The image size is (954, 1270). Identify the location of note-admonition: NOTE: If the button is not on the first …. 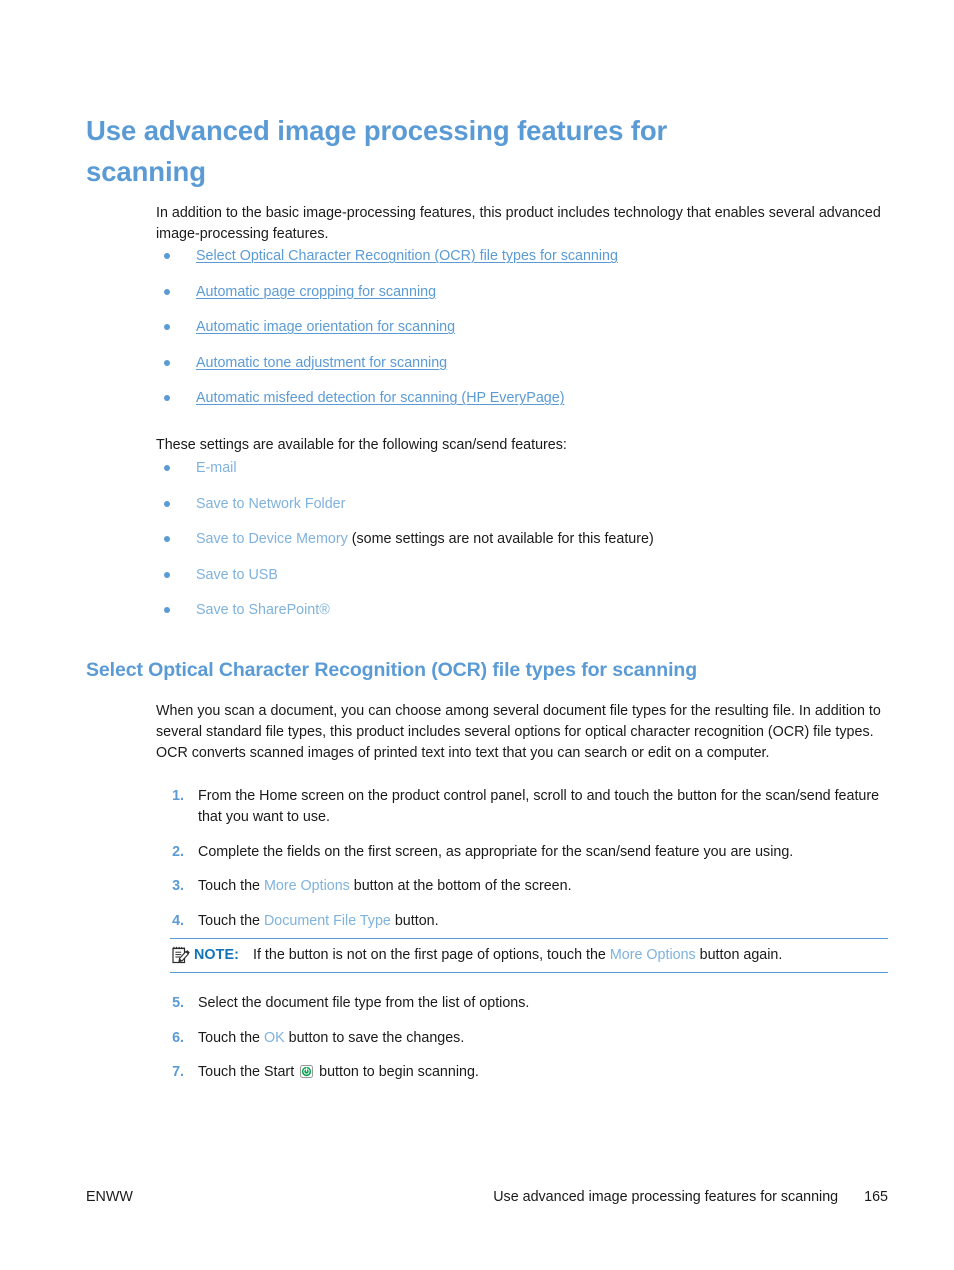
(529, 955).